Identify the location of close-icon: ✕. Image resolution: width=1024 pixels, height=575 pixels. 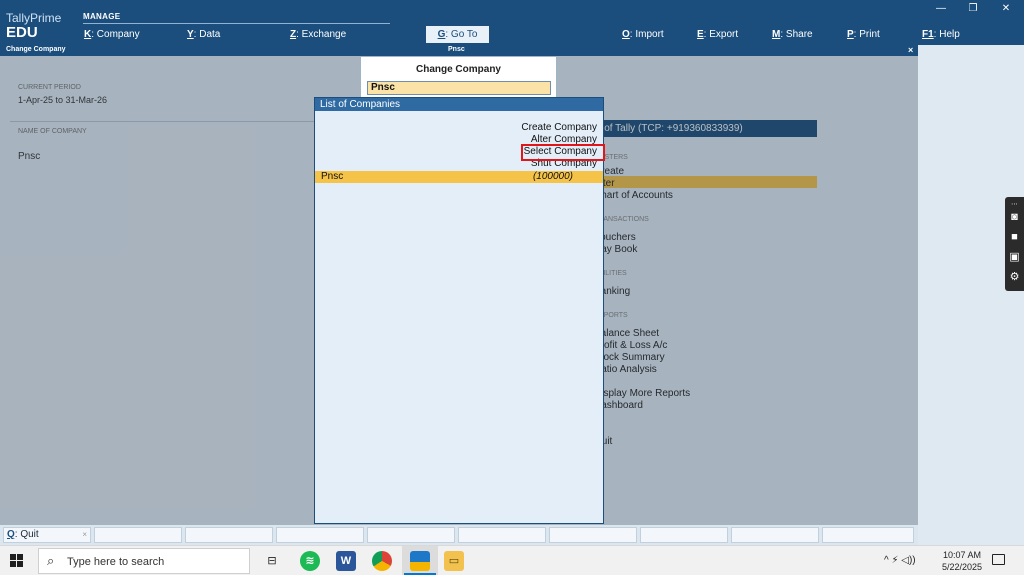
(1006, 9).